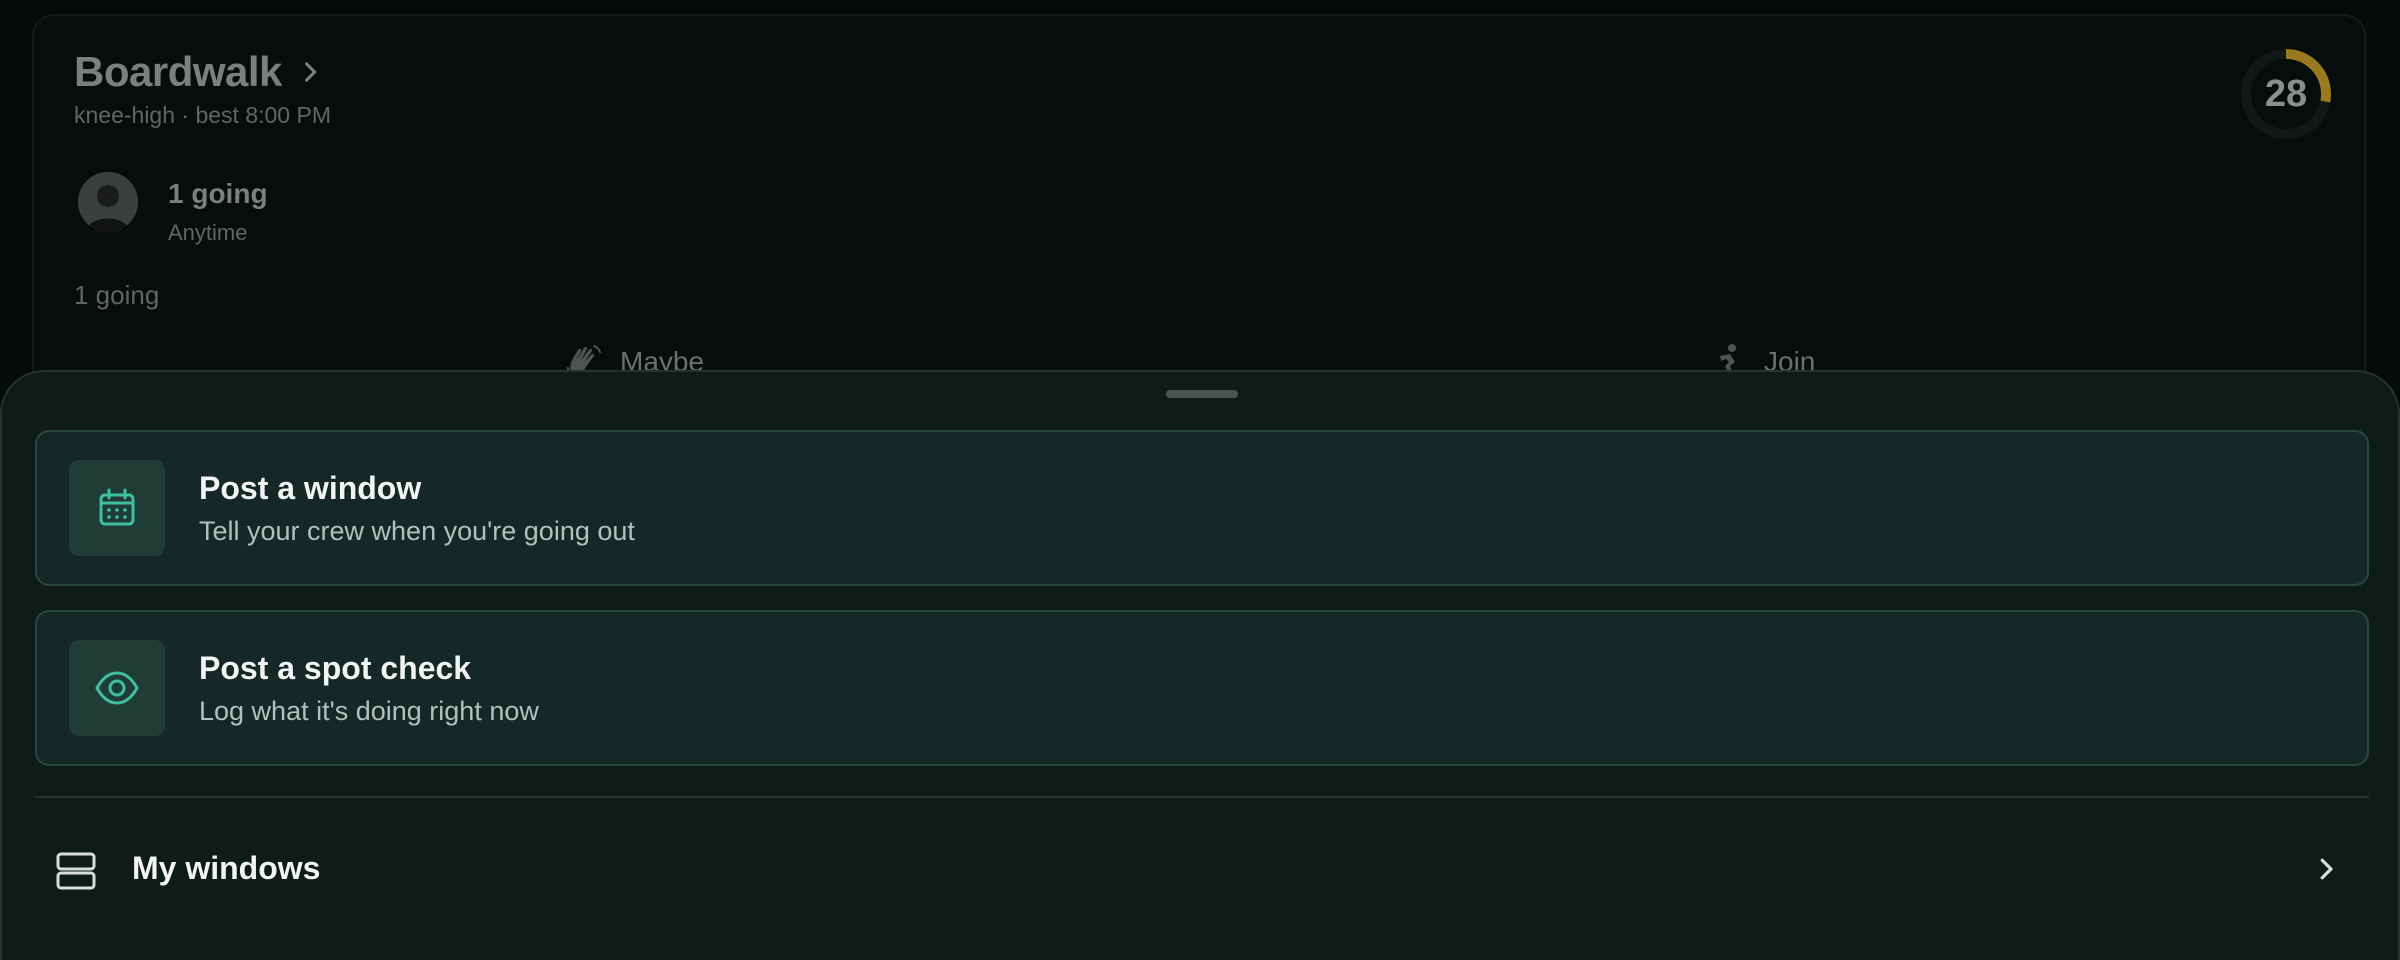 The width and height of the screenshot is (2400, 960). What do you see at coordinates (218, 193) in the screenshot?
I see `going-title: 1 going` at bounding box center [218, 193].